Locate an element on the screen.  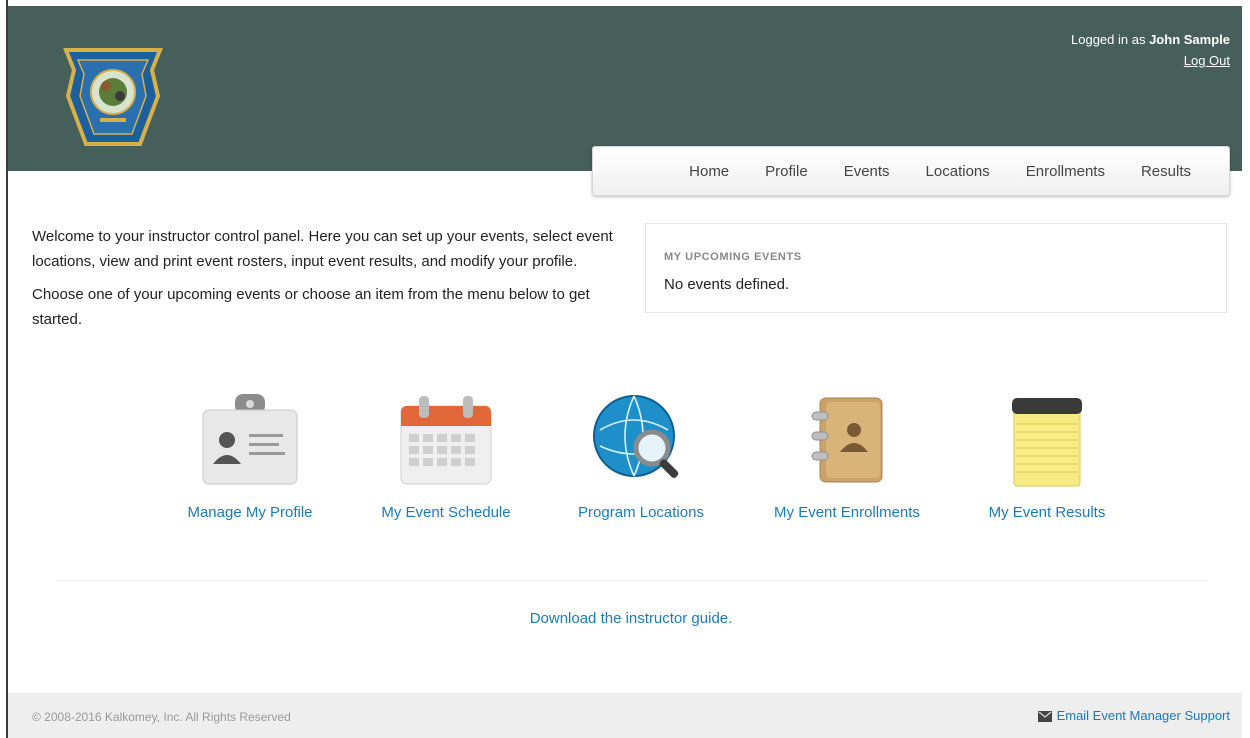
manage-profile-tile: Manage My Profile is located at coordinates (250, 455).